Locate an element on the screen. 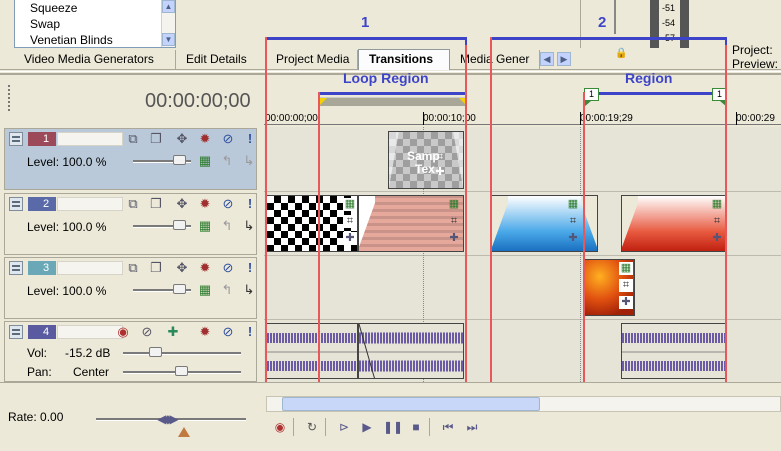  list-item: Squeeze is located at coordinates (95, 8).